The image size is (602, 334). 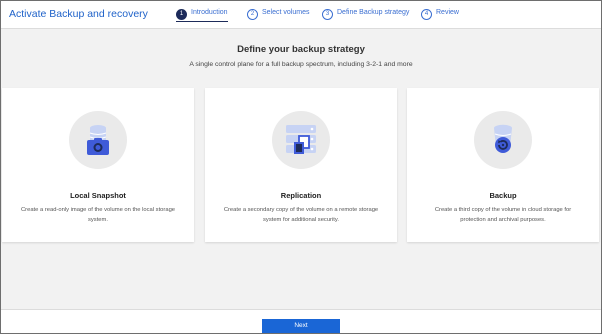 What do you see at coordinates (301, 49) in the screenshot?
I see `page-title: Define your backup strategy` at bounding box center [301, 49].